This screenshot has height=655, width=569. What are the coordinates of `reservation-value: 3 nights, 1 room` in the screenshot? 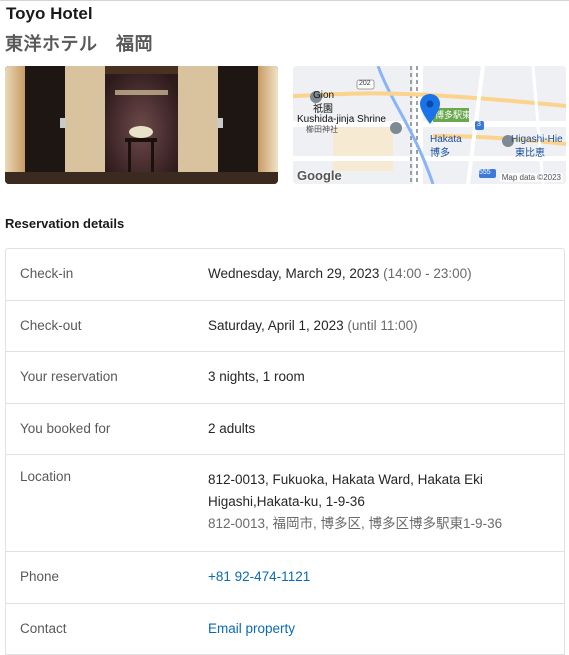 It's located at (386, 377).